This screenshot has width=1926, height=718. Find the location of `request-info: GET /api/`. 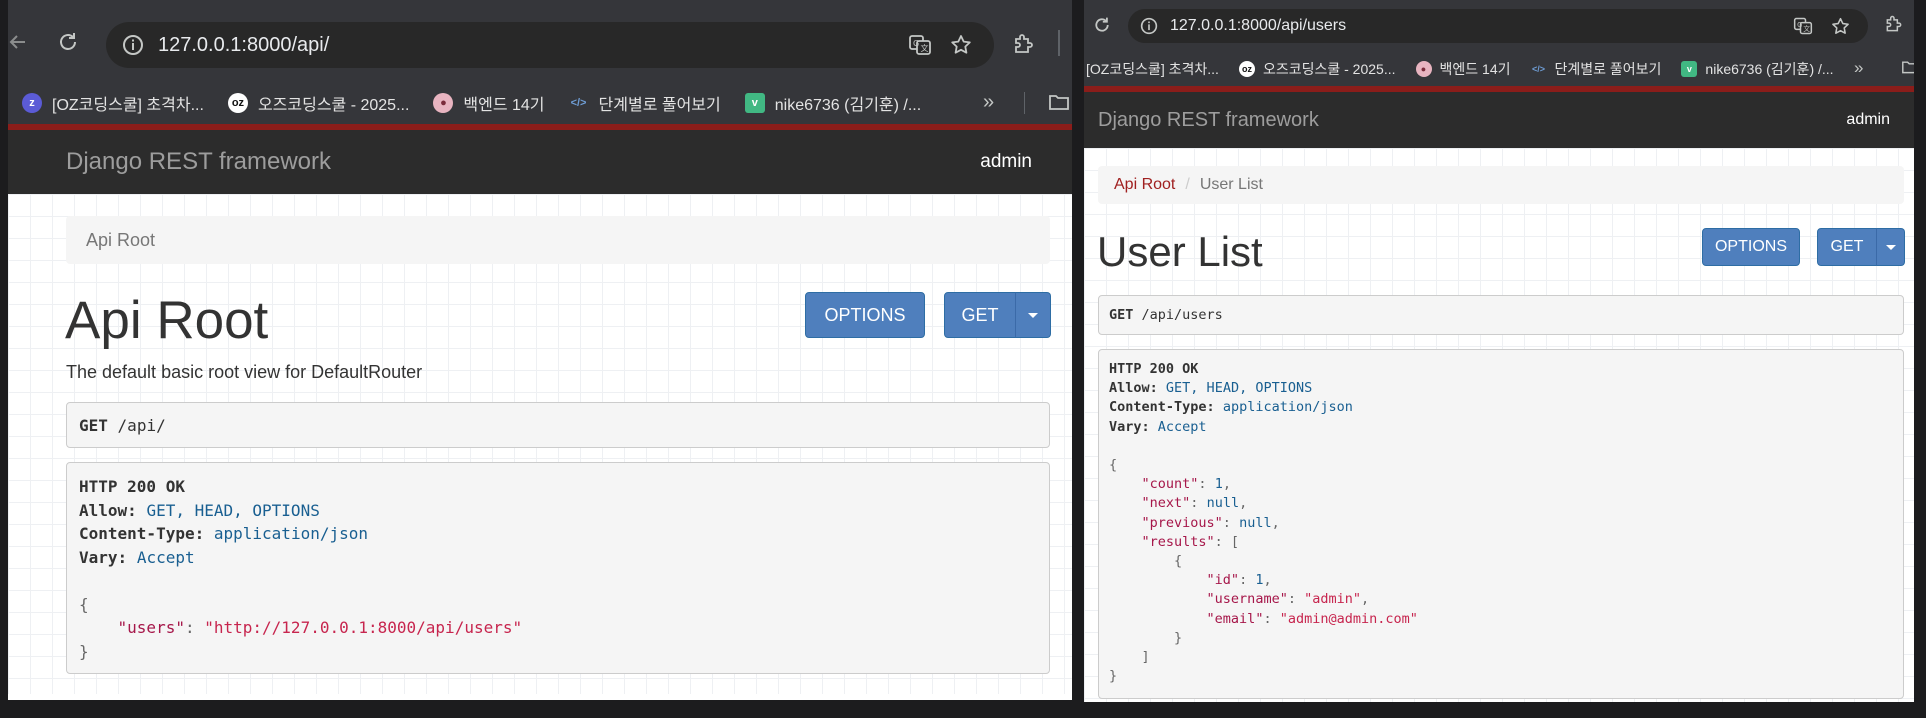

request-info: GET /api/ is located at coordinates (558, 425).